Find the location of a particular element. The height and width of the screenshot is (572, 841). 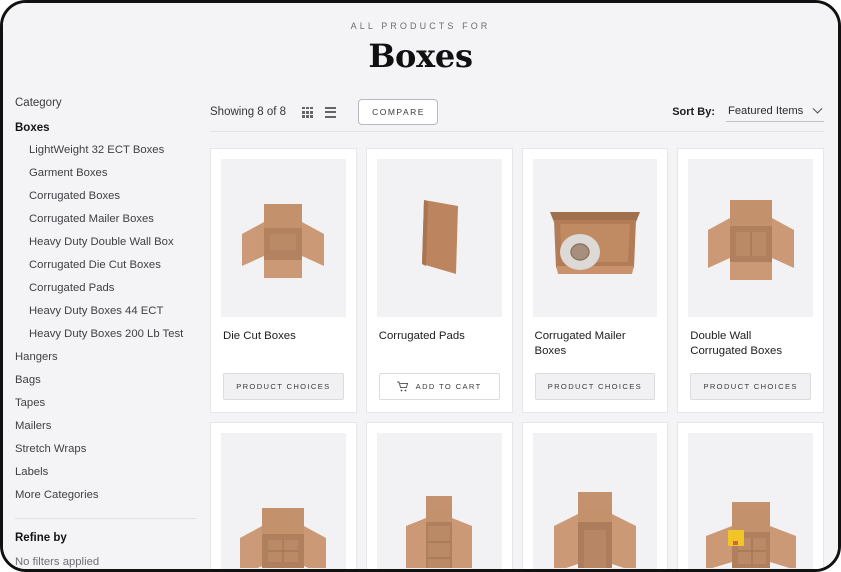

grid-view-button is located at coordinates (307, 112).